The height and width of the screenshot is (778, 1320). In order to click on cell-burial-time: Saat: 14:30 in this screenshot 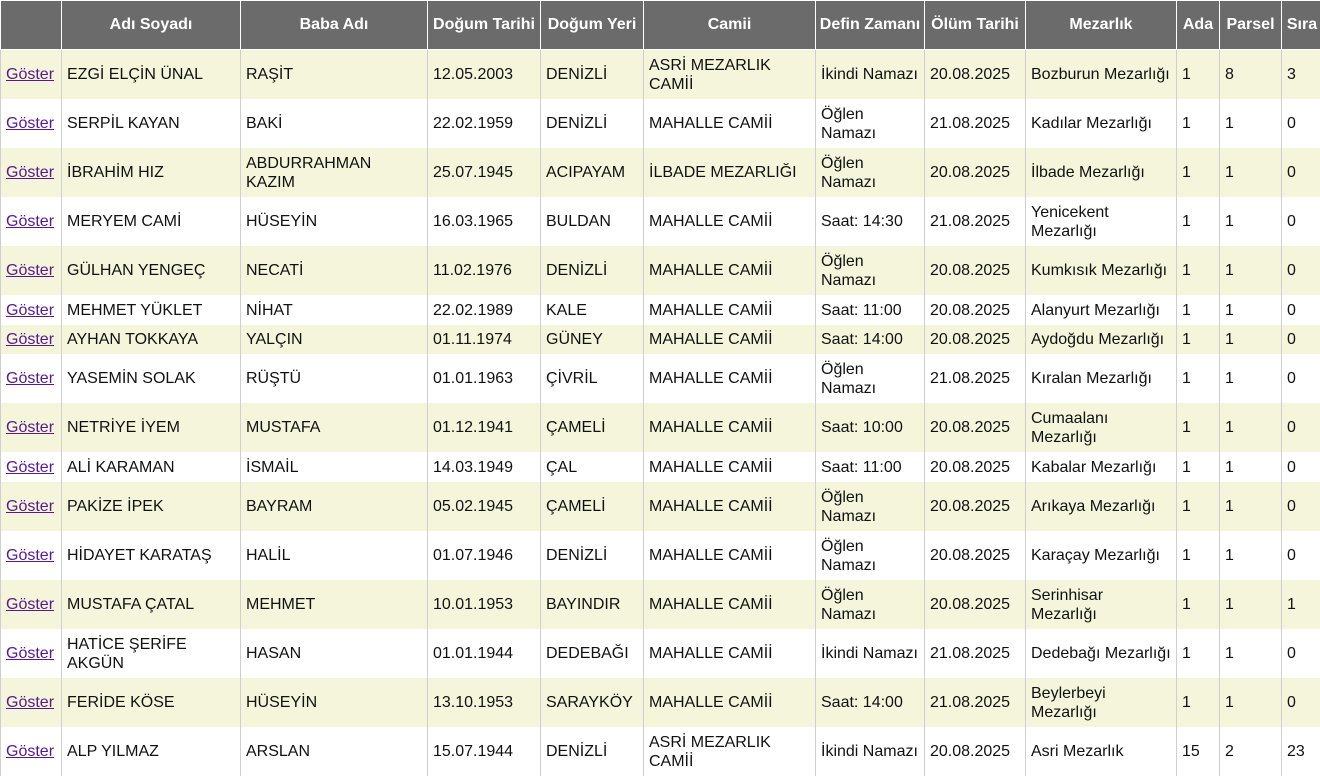, I will do `click(870, 221)`.